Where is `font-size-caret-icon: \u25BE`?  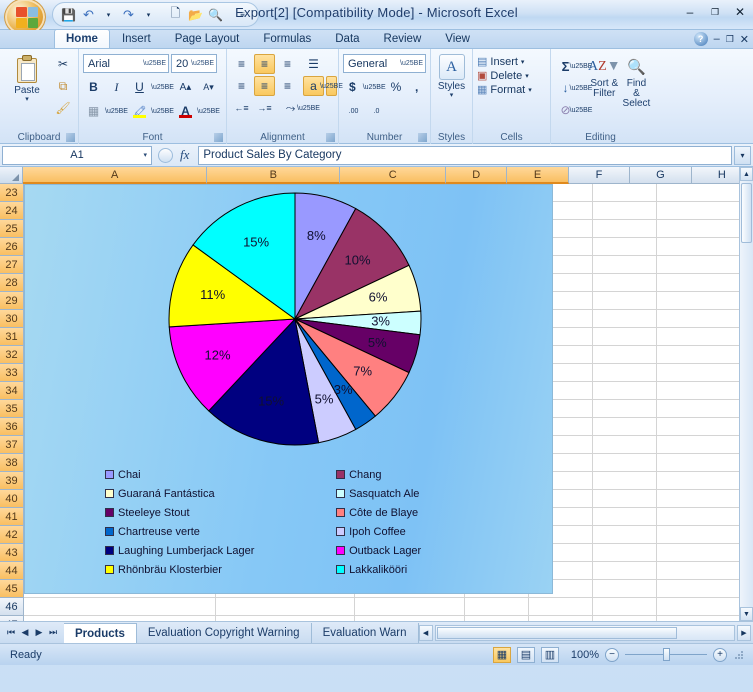 font-size-caret-icon: \u25BE is located at coordinates (201, 63).